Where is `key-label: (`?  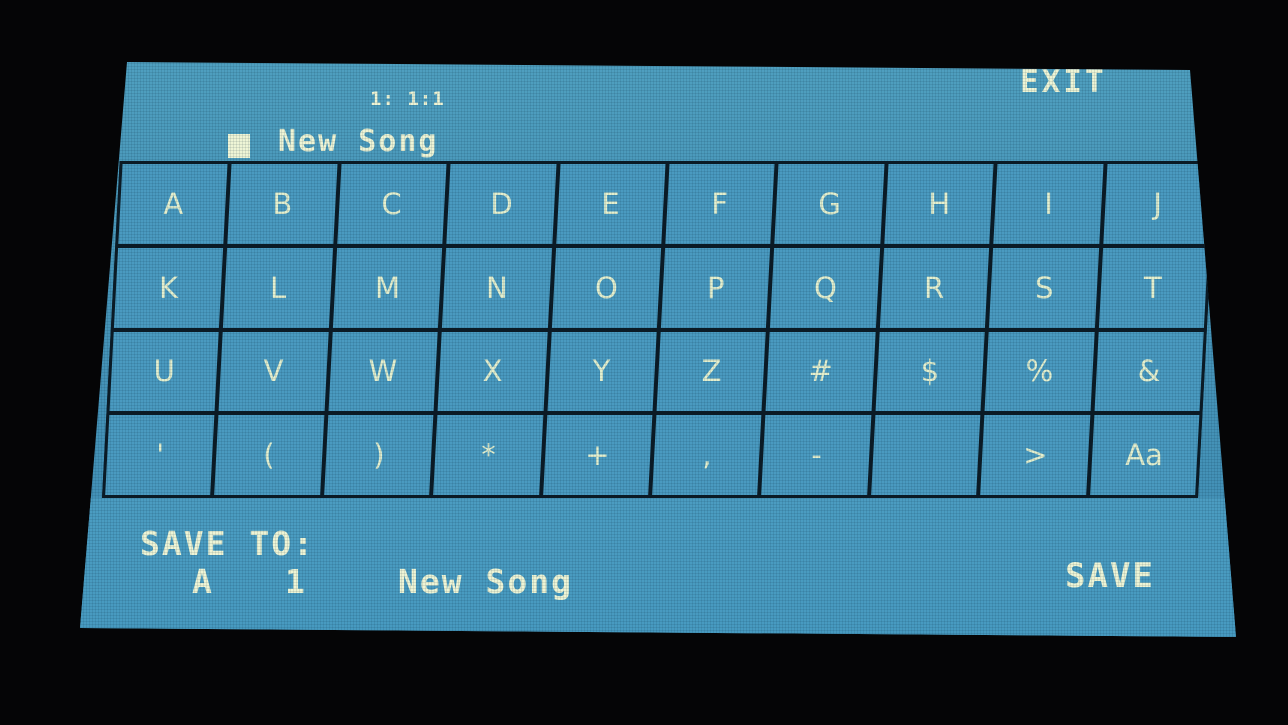 key-label: ( is located at coordinates (269, 455).